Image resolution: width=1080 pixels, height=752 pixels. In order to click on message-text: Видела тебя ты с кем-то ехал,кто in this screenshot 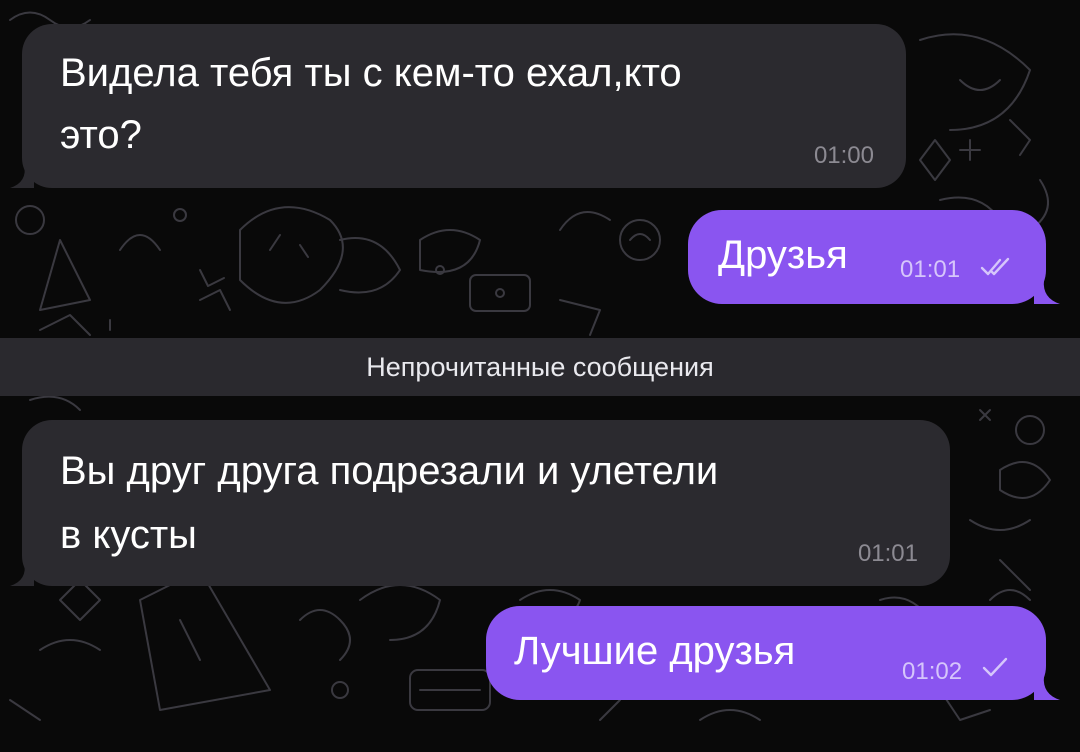, I will do `click(371, 73)`.